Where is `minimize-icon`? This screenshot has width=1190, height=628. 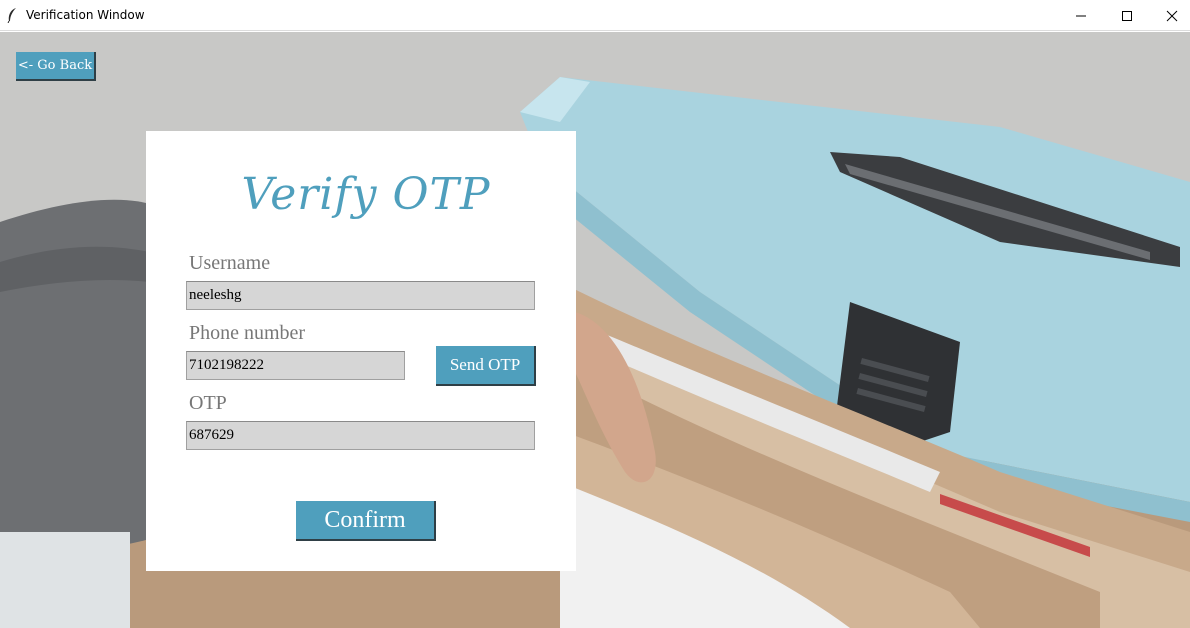 minimize-icon is located at coordinates (1081, 15).